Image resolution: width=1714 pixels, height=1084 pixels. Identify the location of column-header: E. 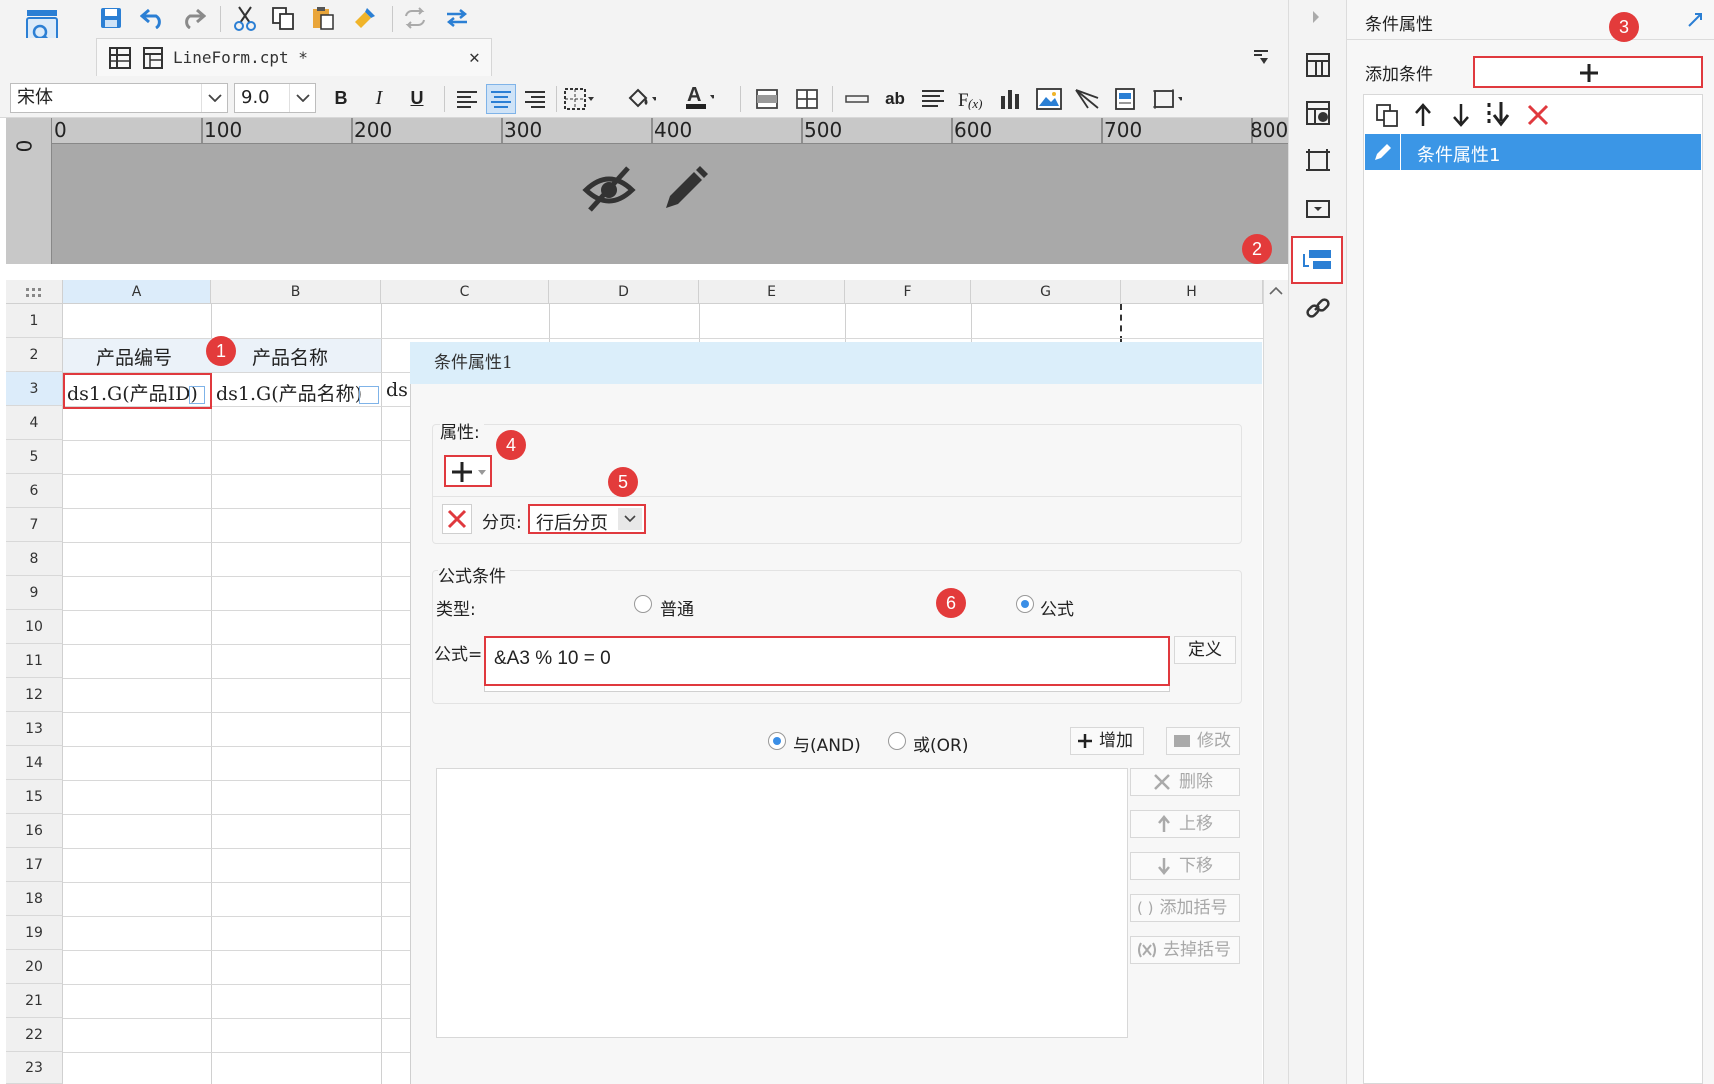
(772, 292).